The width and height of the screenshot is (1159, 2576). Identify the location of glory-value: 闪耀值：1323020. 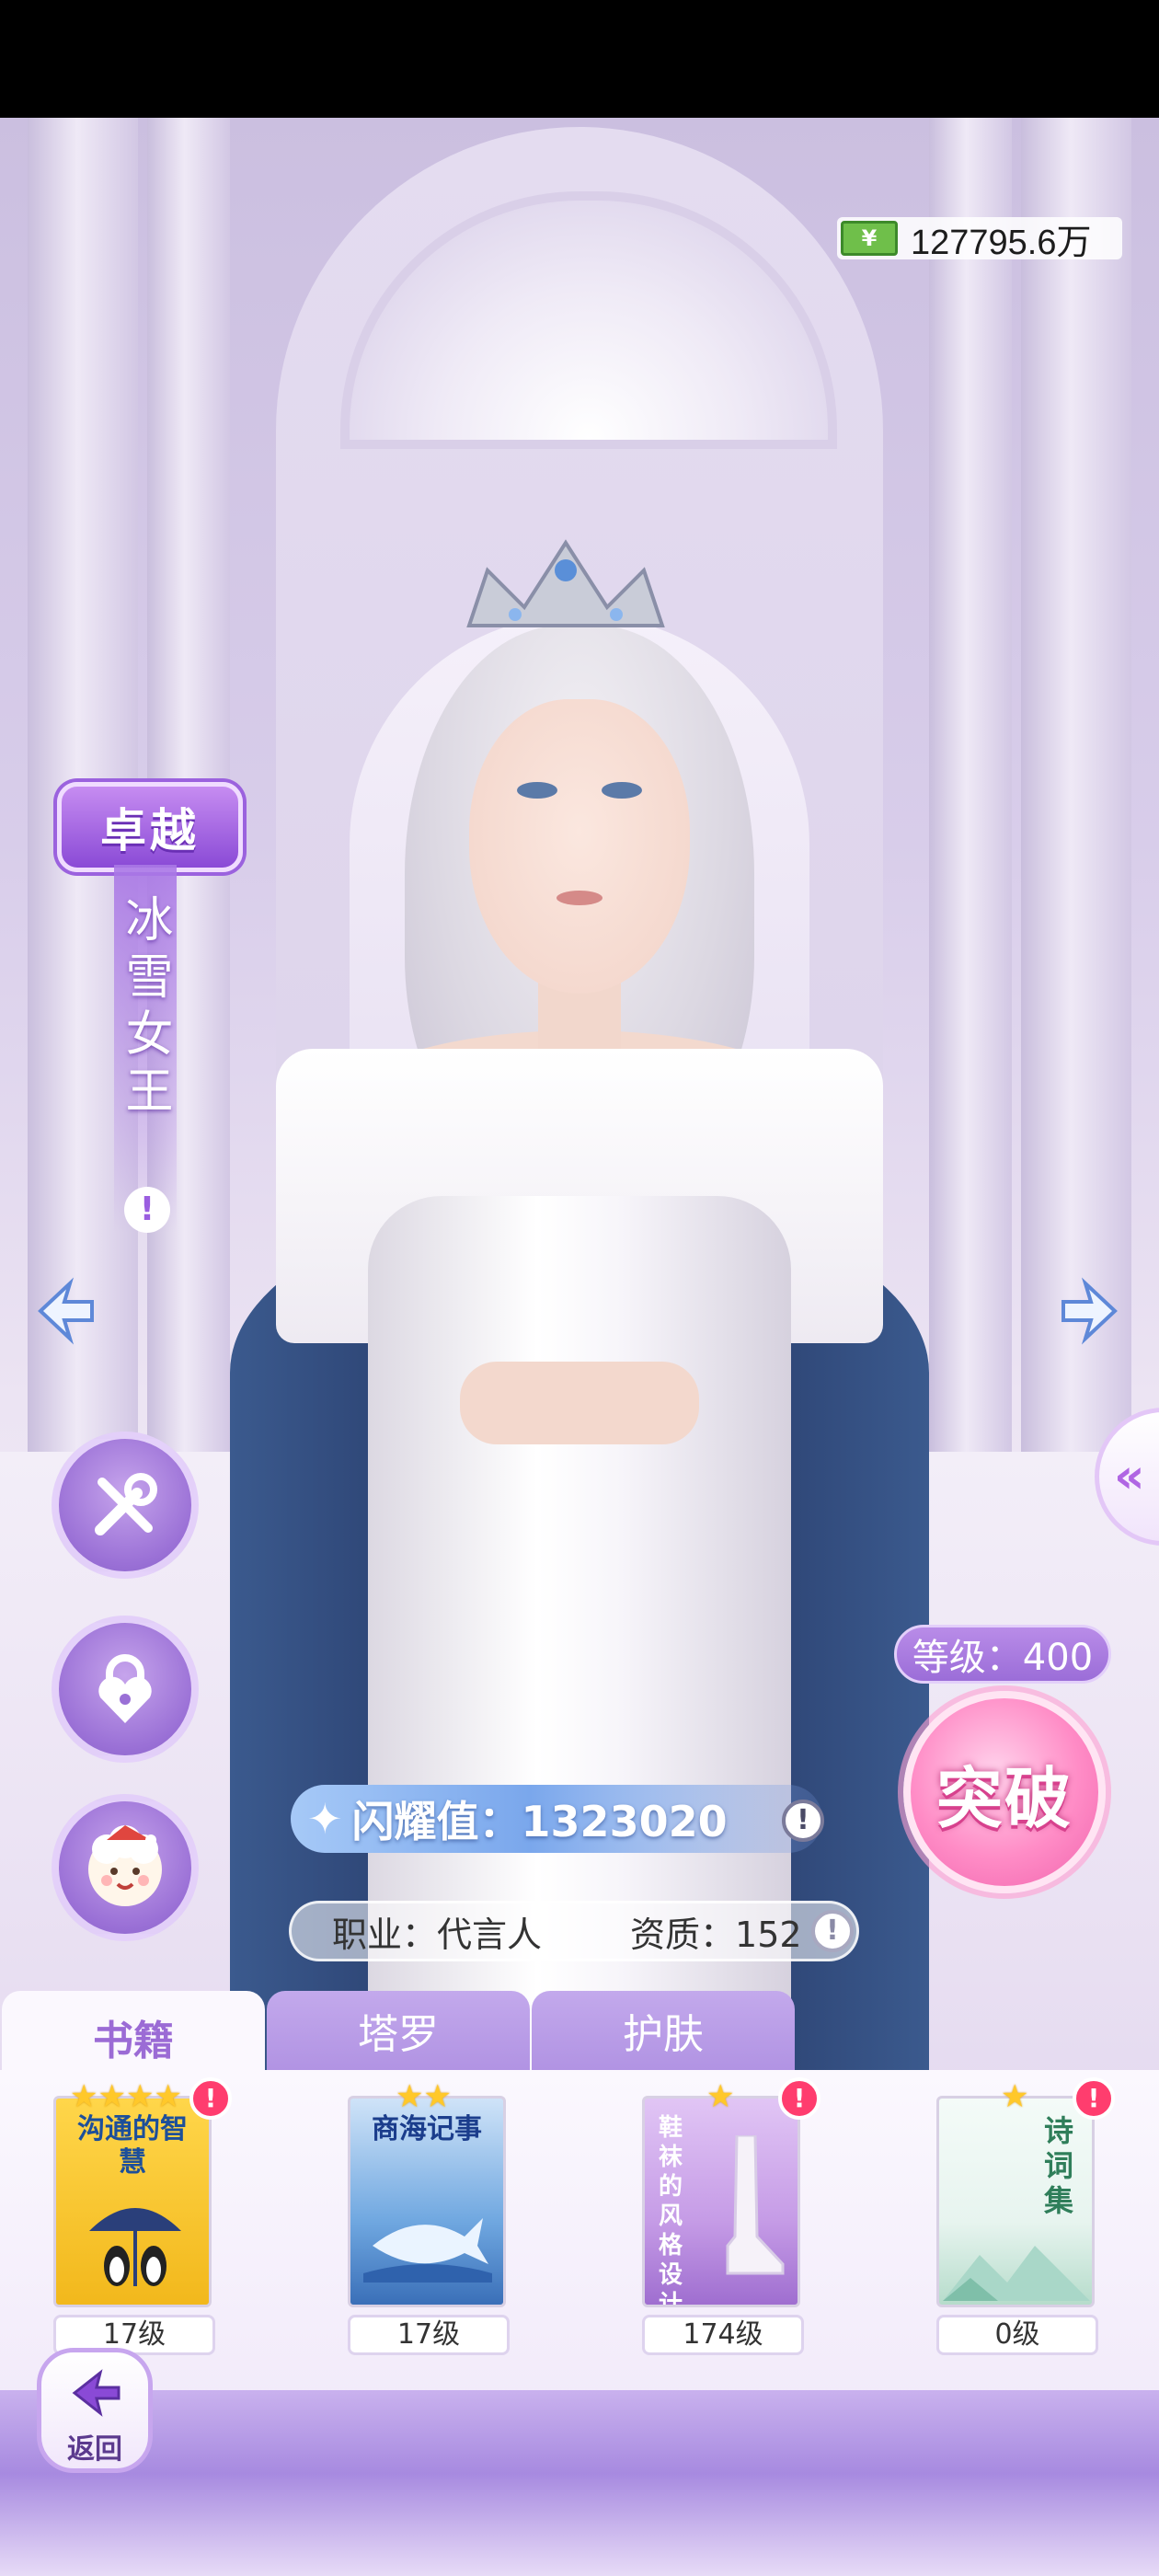
(539, 1821).